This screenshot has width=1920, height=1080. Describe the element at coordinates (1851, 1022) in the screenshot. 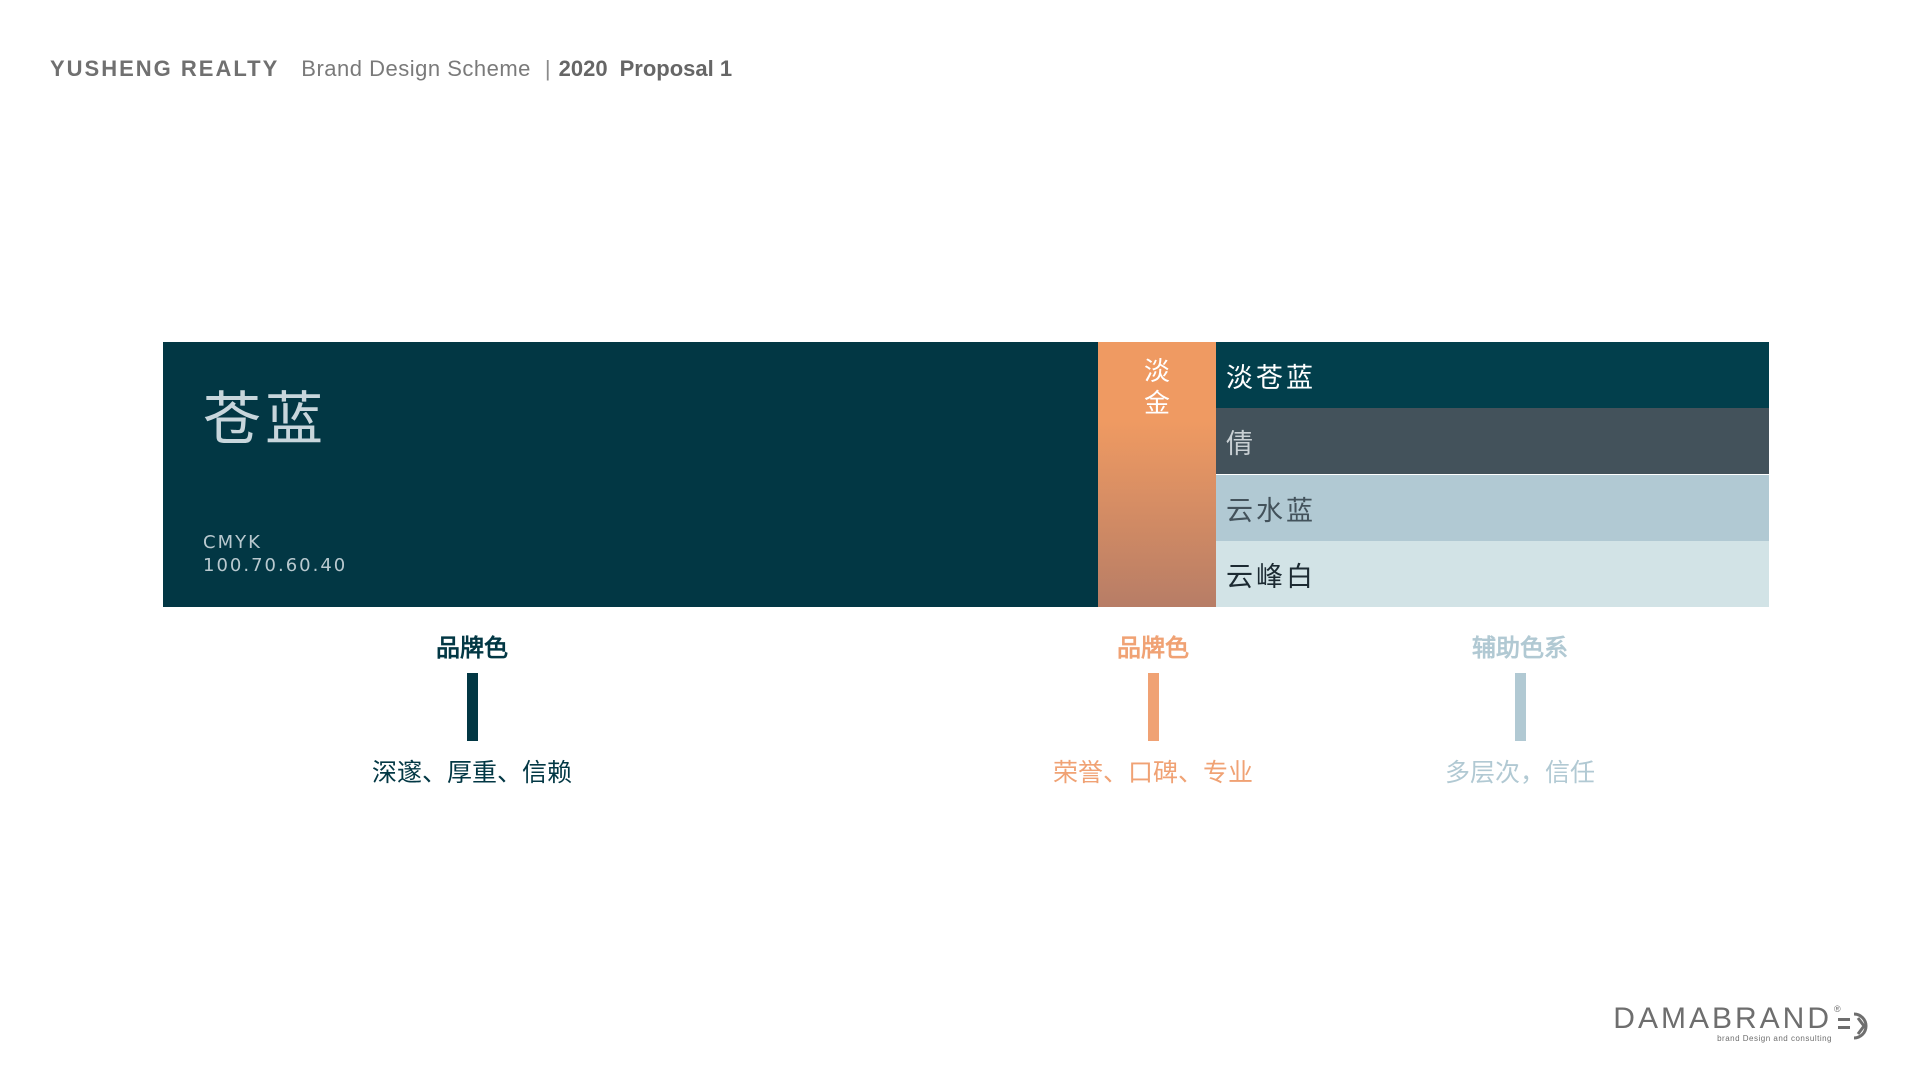

I see `logo-mark-icon: ®` at that location.